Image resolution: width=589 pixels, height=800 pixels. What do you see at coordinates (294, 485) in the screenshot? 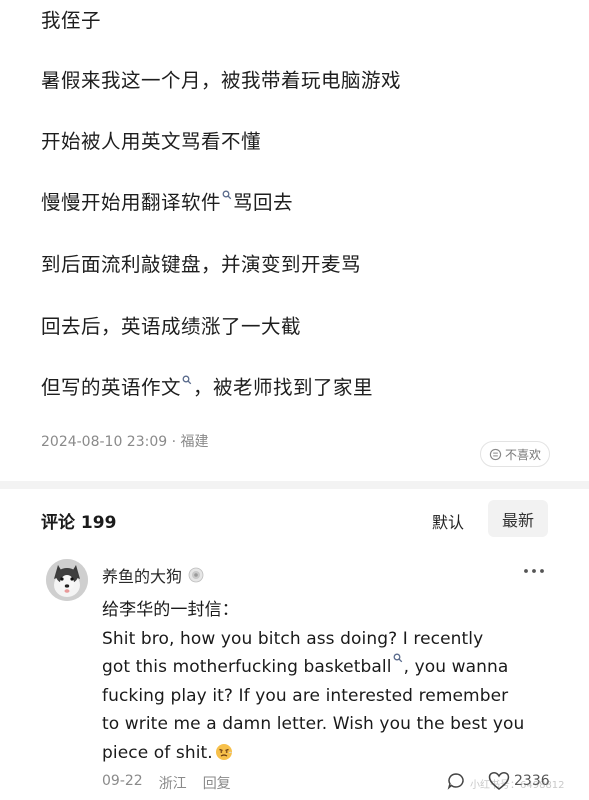
I see `section-divider` at bounding box center [294, 485].